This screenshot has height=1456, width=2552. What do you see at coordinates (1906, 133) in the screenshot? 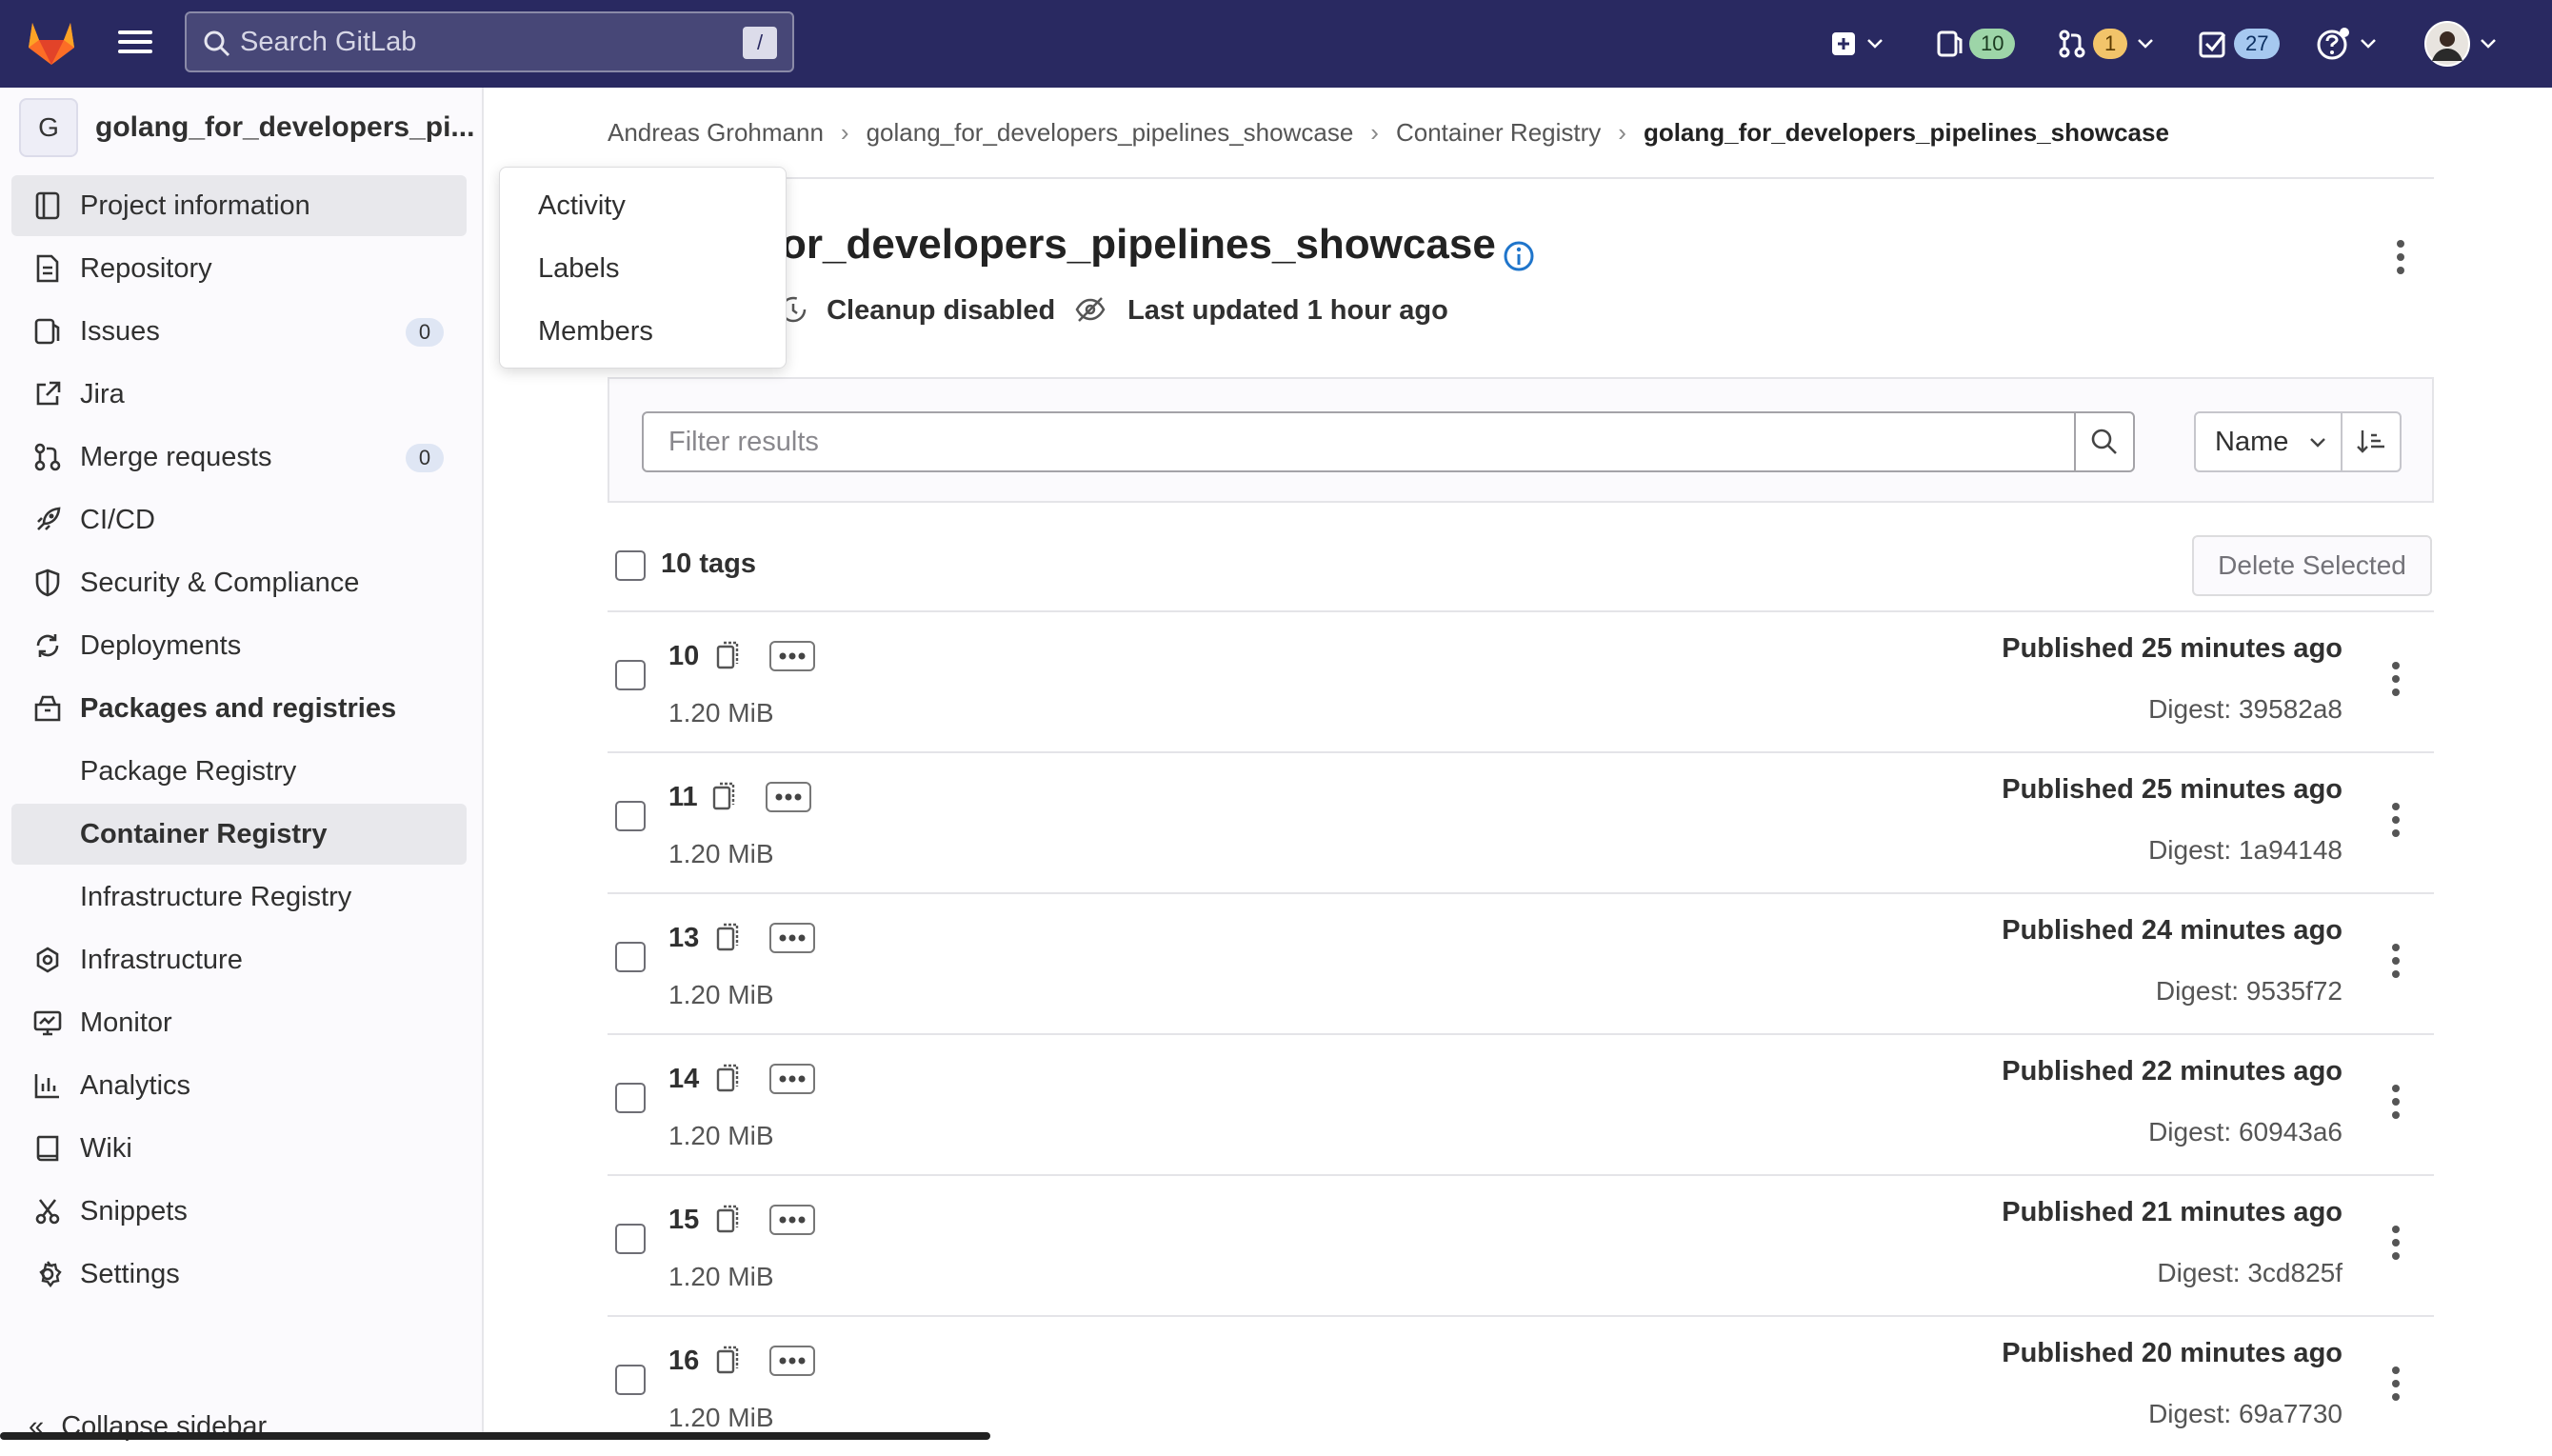
I see `breadcrumb-current: golang_for_developers_pipelines_showcase` at bounding box center [1906, 133].